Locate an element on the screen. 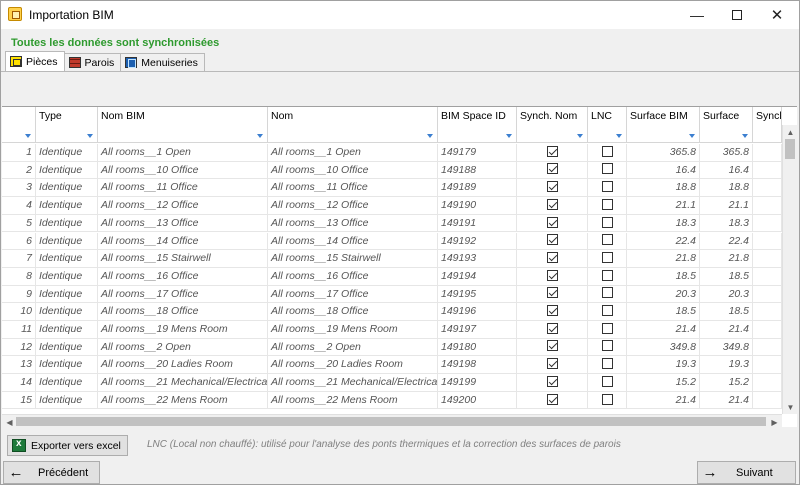 The height and width of the screenshot is (485, 800). cell-bim-space-id: 149198 is located at coordinates (477, 365).